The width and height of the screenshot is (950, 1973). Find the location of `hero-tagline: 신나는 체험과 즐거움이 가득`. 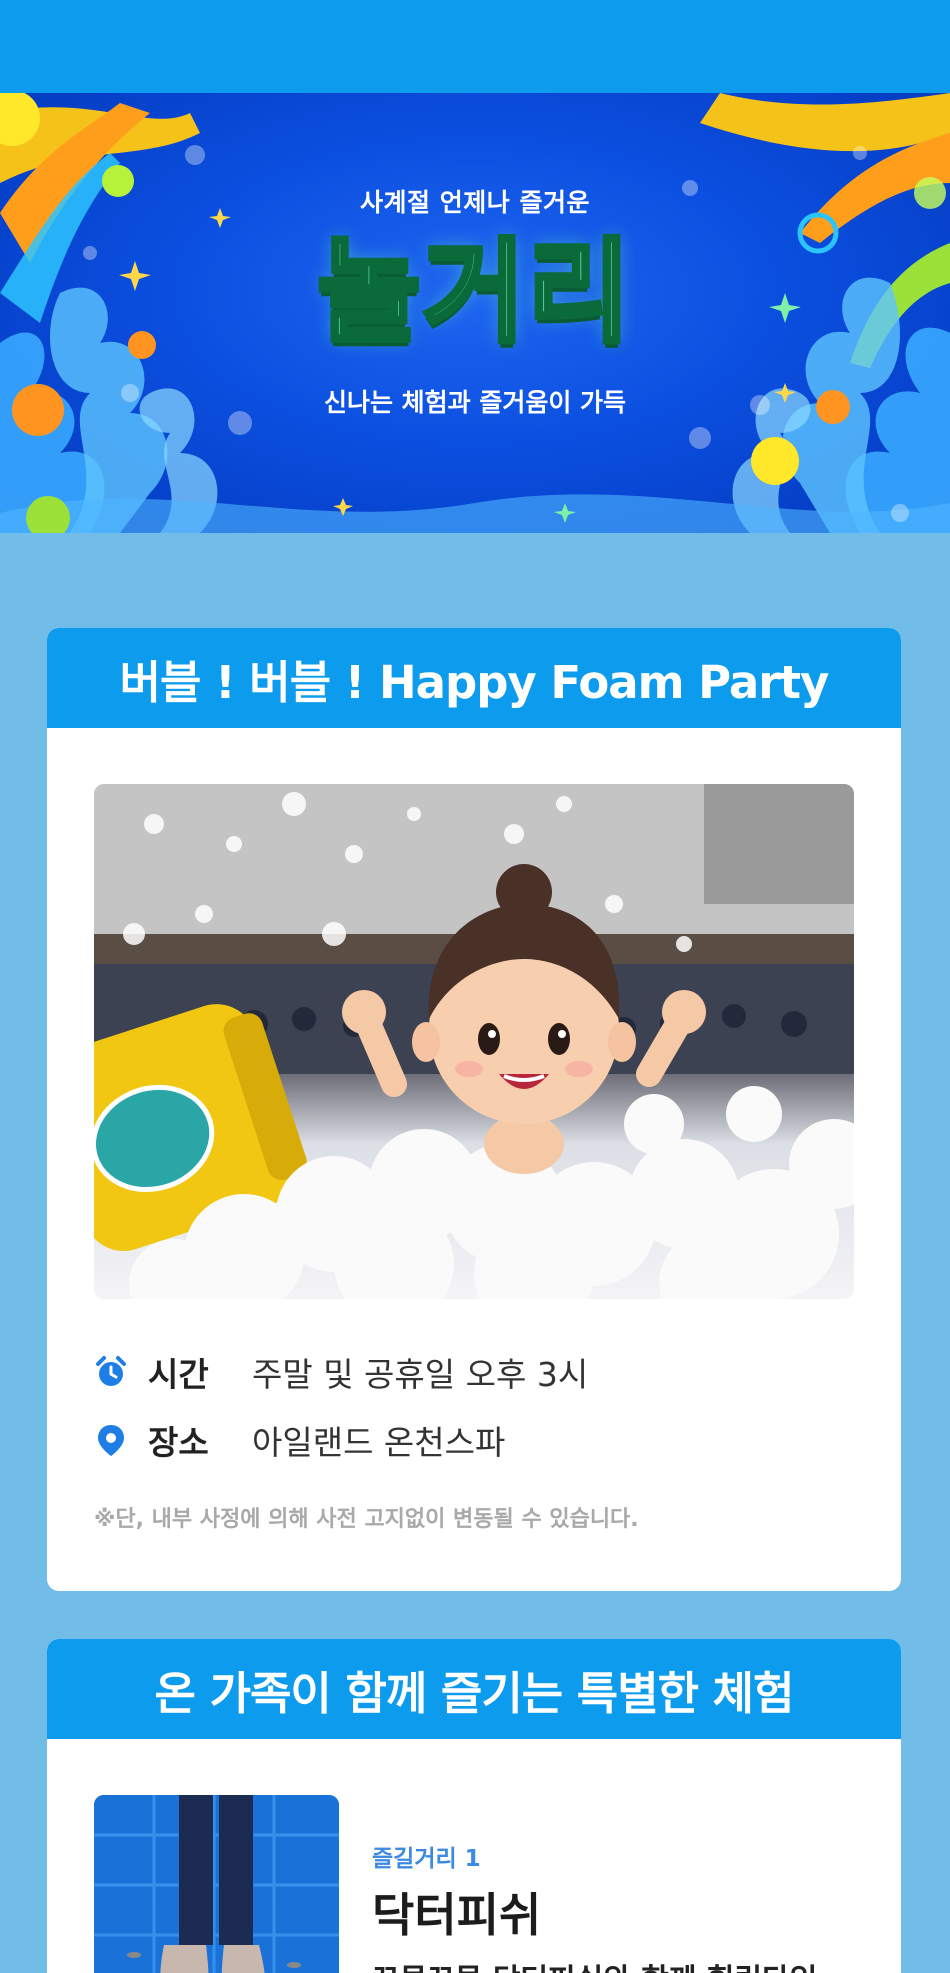

hero-tagline: 신나는 체험과 즐거움이 가득 is located at coordinates (475, 402).